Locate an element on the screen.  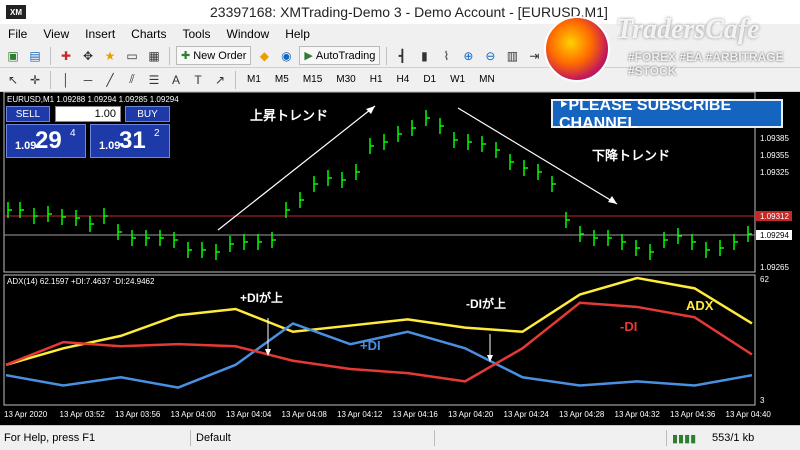
sell-price-prefix: 1.09 is located at coordinates (26, 146).